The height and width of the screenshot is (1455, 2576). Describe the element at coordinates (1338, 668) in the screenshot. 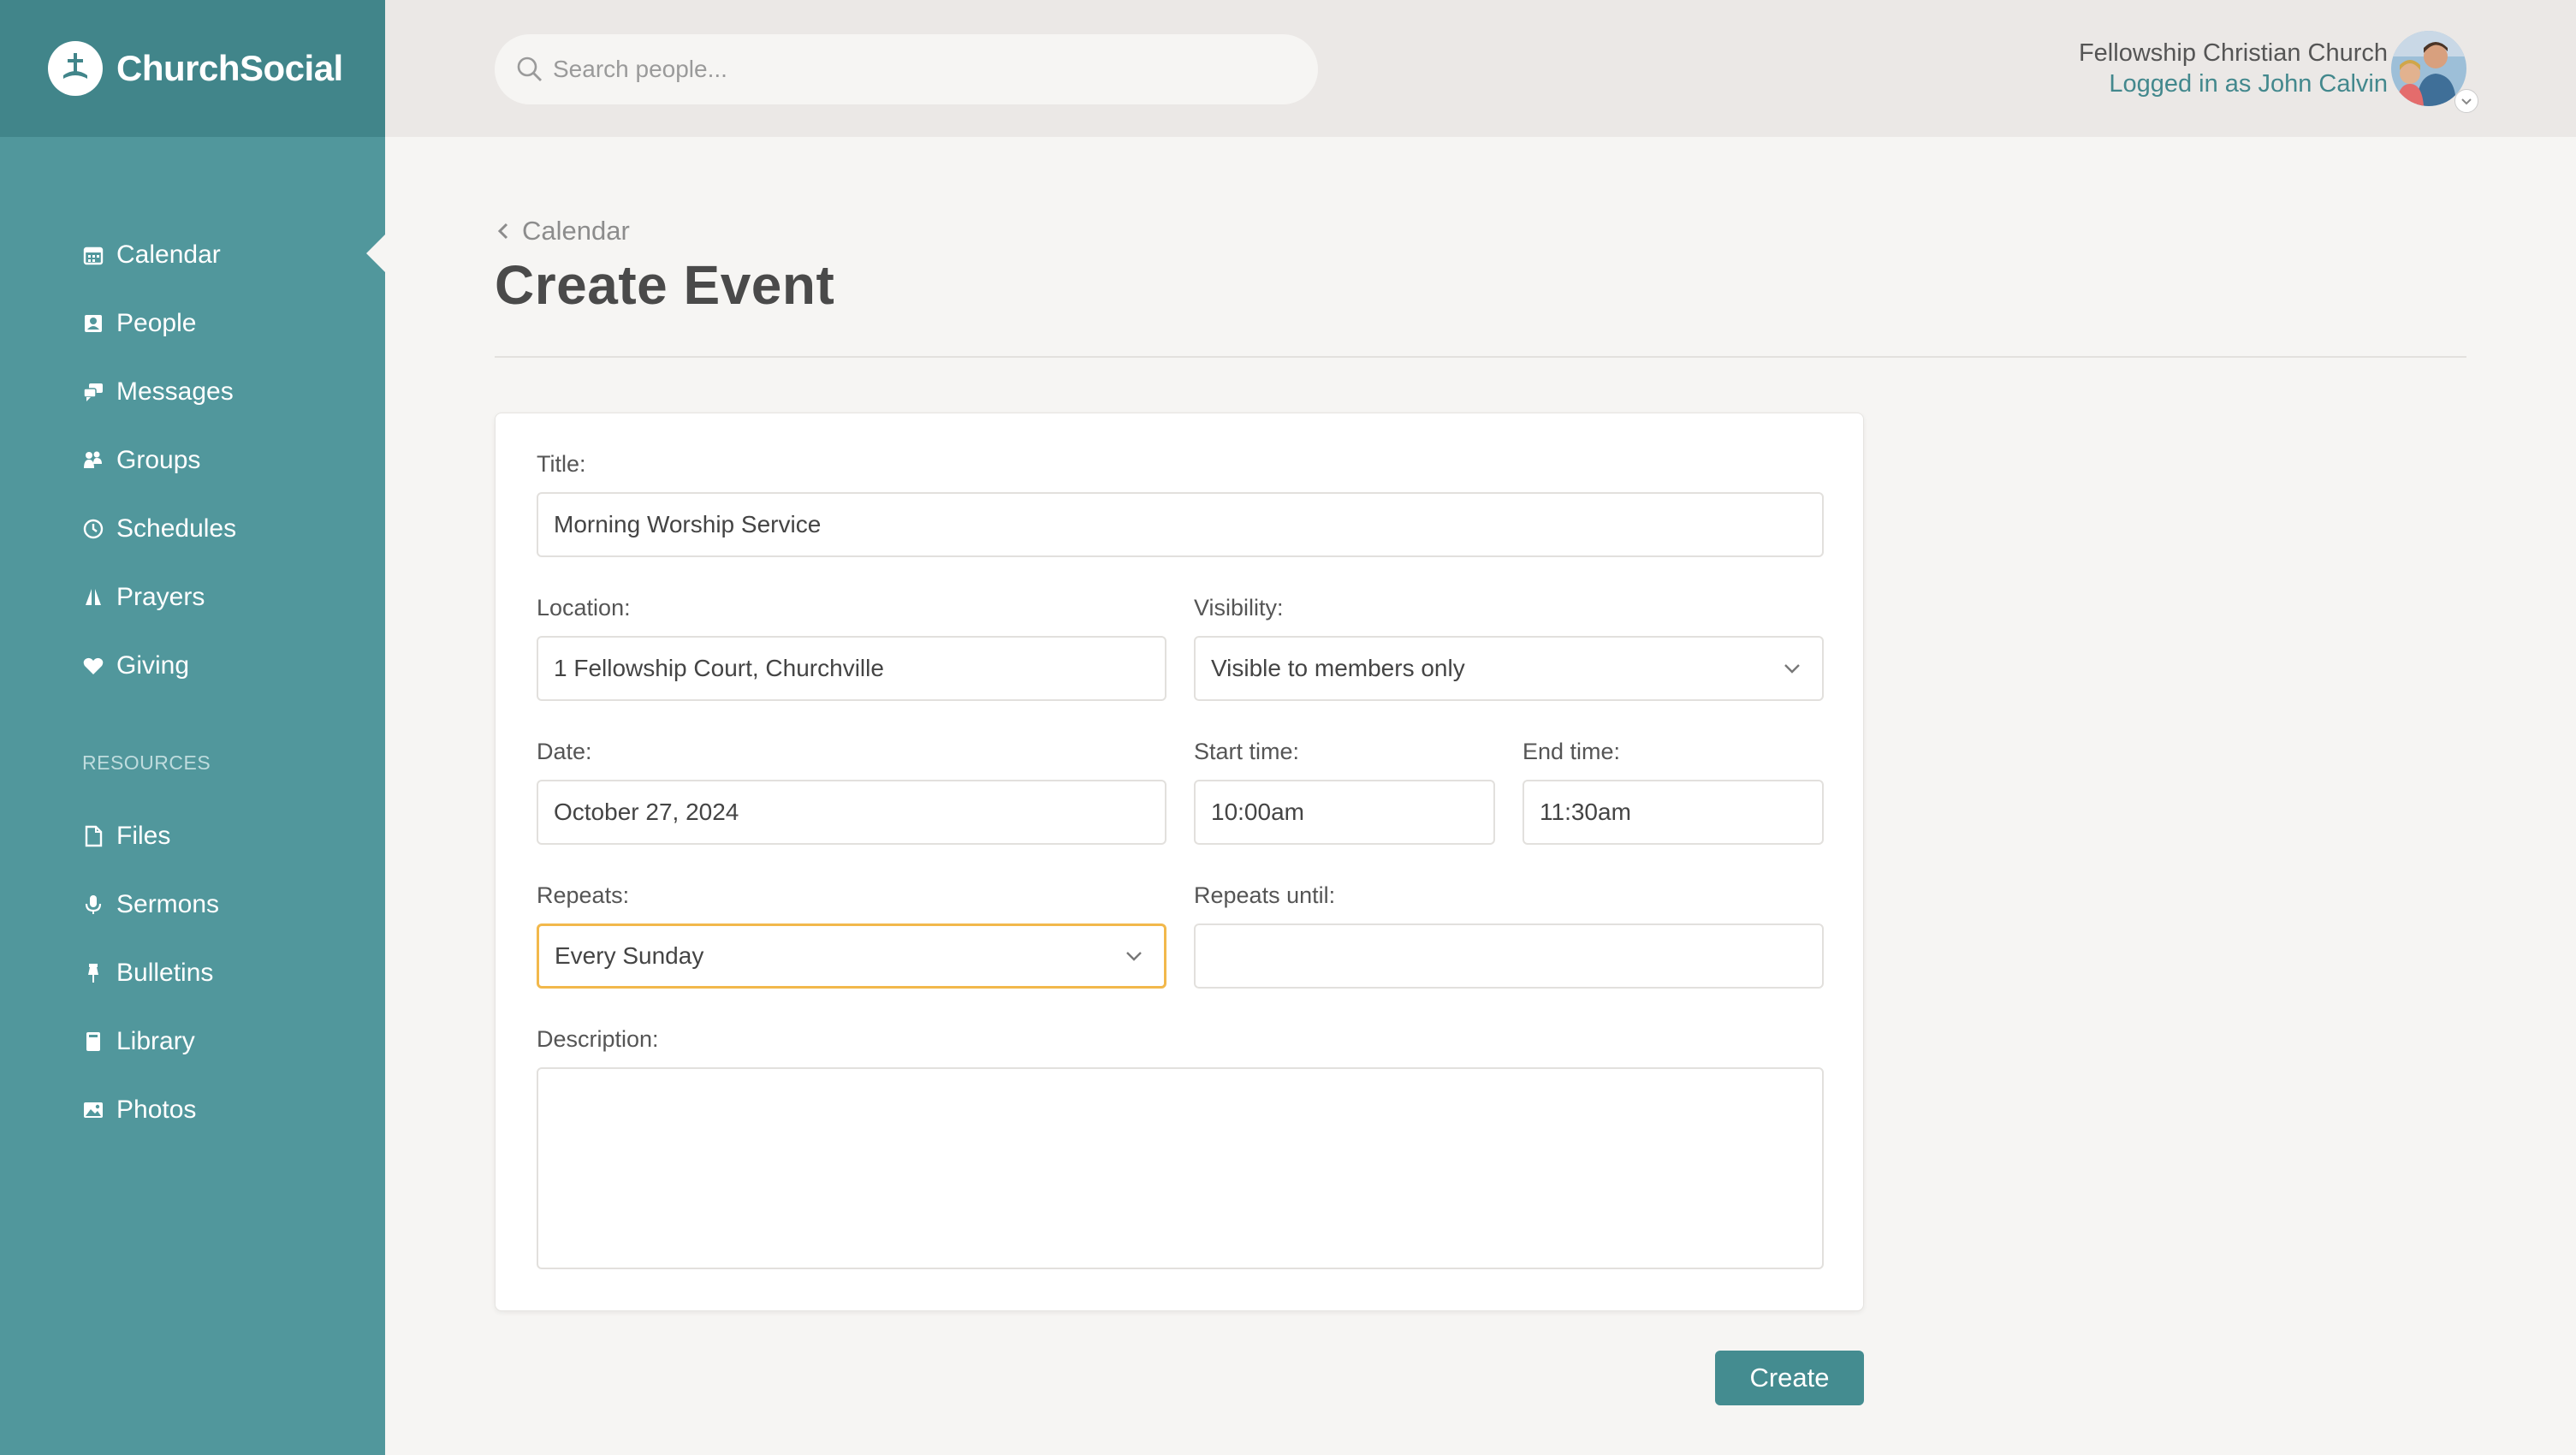

I see `visibility-value: Visible to members only` at that location.